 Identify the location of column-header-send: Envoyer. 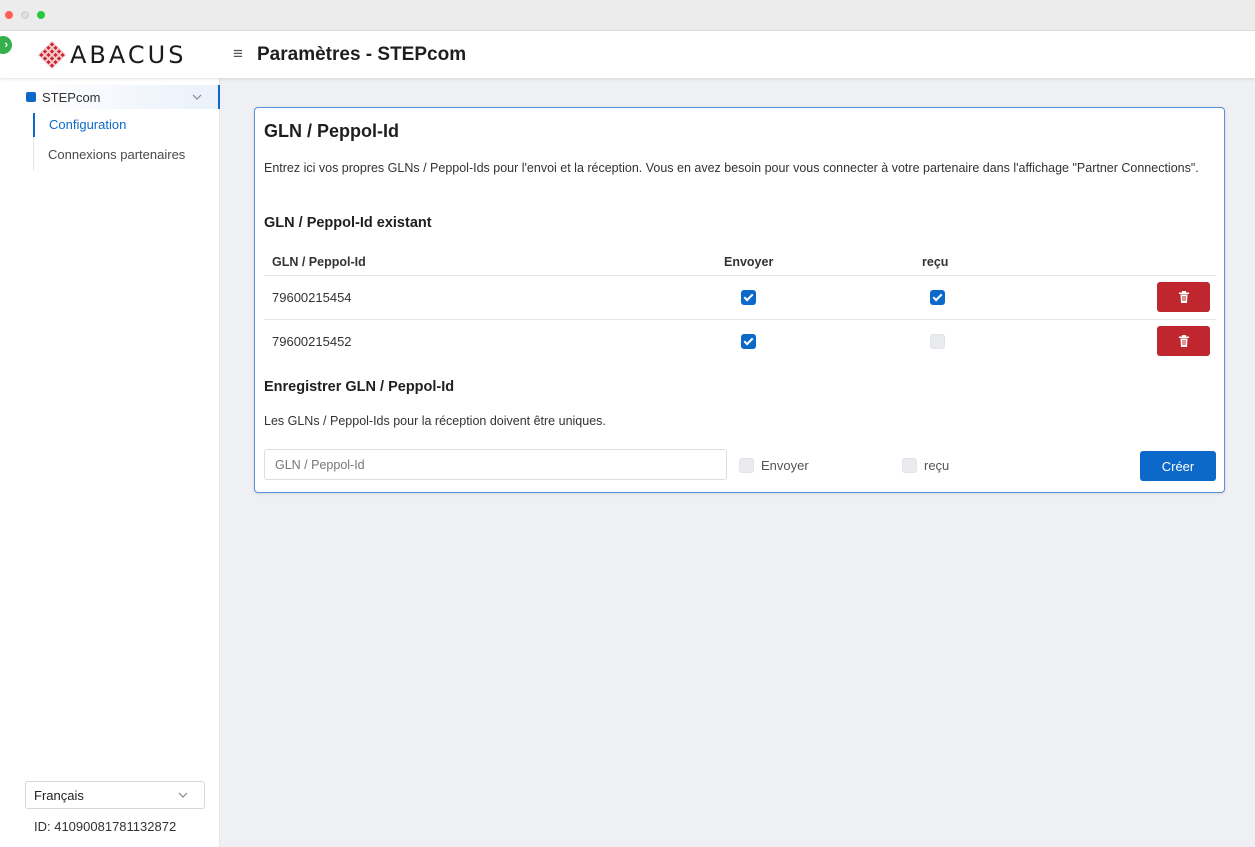
(749, 262).